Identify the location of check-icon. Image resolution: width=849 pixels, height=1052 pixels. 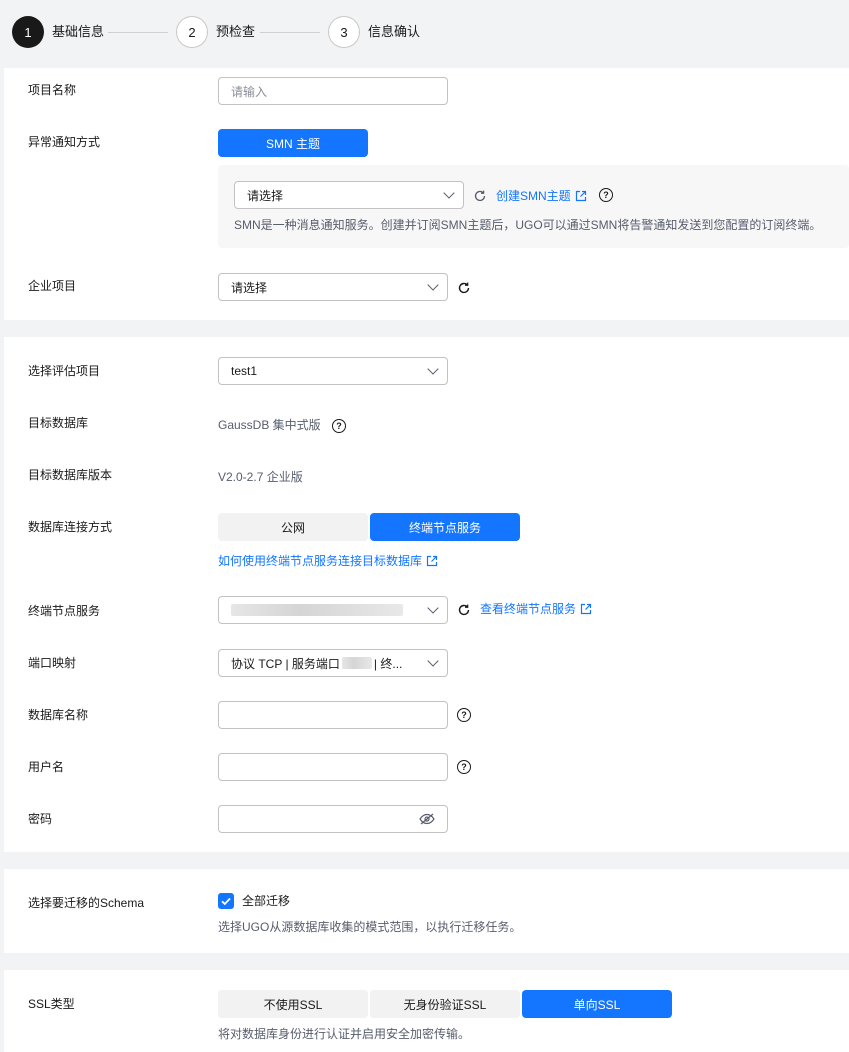
(226, 901).